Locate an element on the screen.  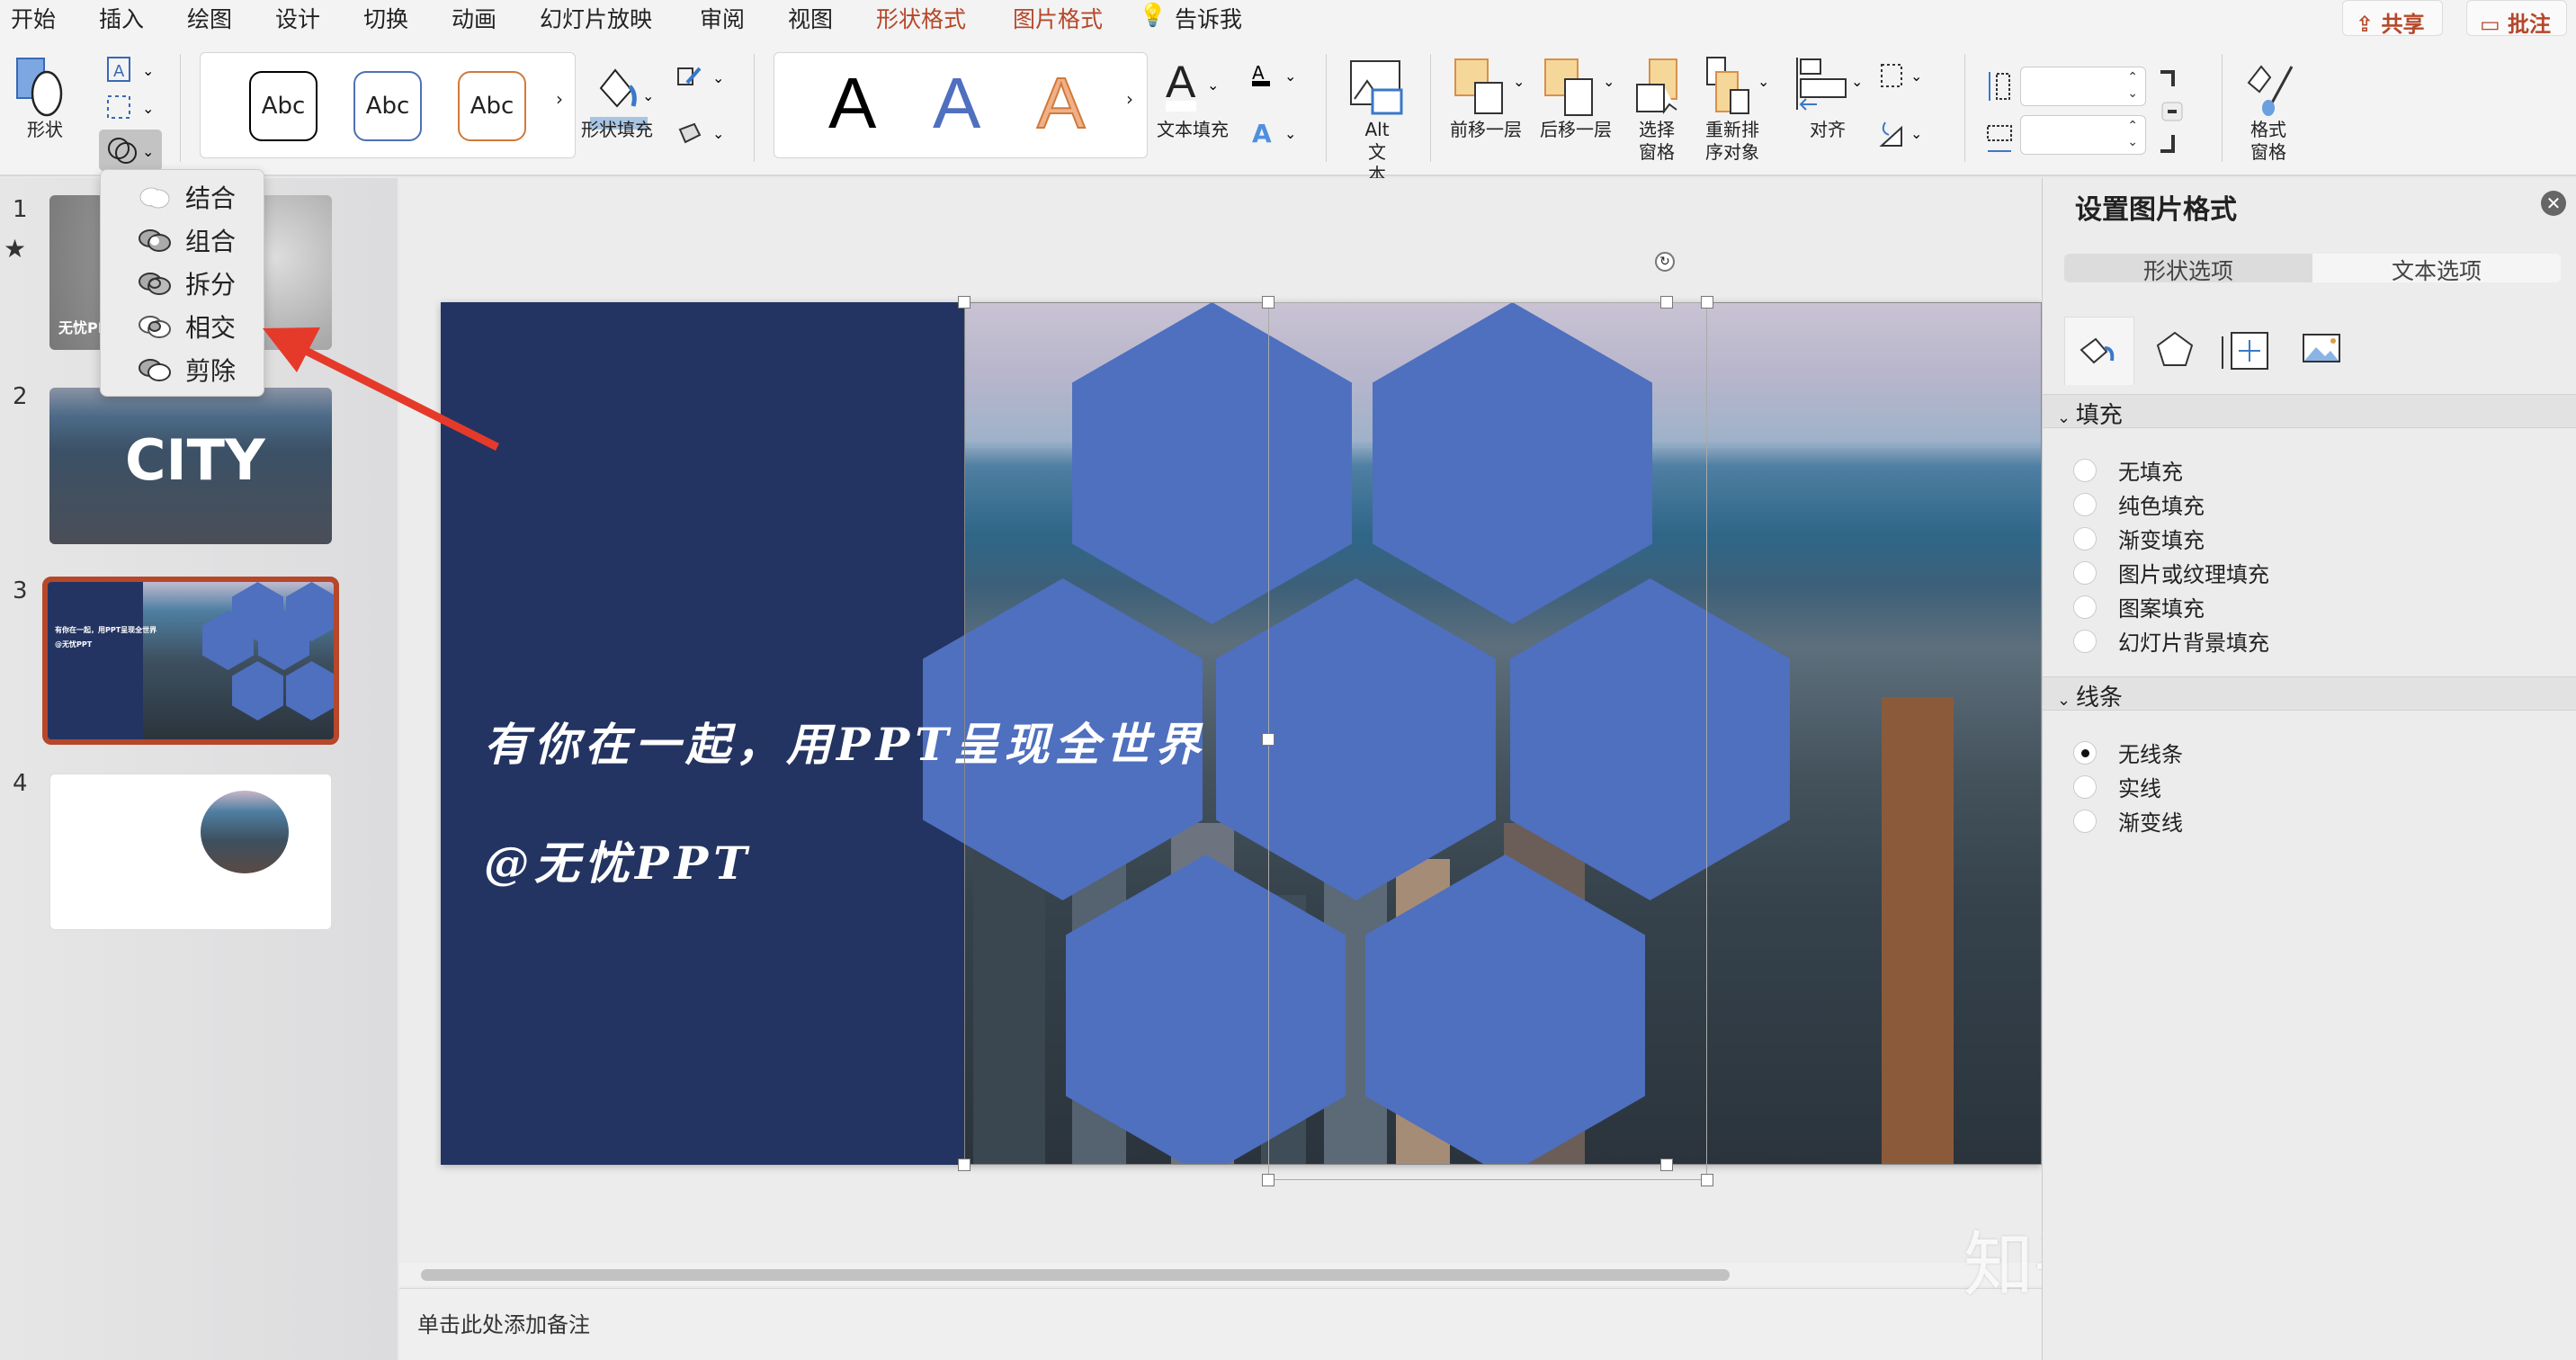
reorder-objects-icon: ⌄ is located at coordinates (1741, 87).